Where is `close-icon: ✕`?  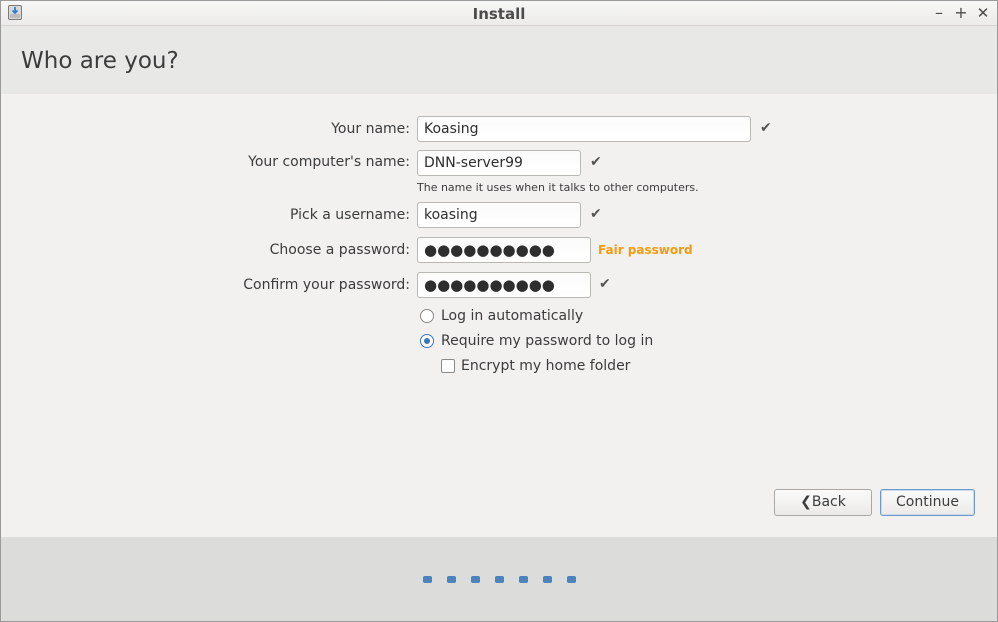
close-icon: ✕ is located at coordinates (983, 13).